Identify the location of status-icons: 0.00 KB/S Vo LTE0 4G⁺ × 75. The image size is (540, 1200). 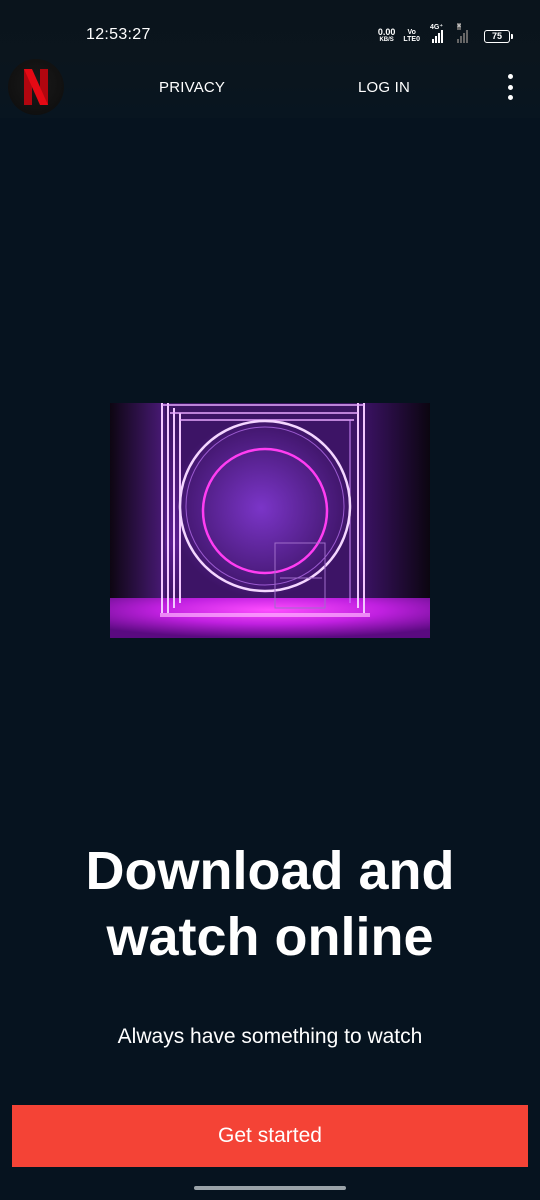
(445, 34).